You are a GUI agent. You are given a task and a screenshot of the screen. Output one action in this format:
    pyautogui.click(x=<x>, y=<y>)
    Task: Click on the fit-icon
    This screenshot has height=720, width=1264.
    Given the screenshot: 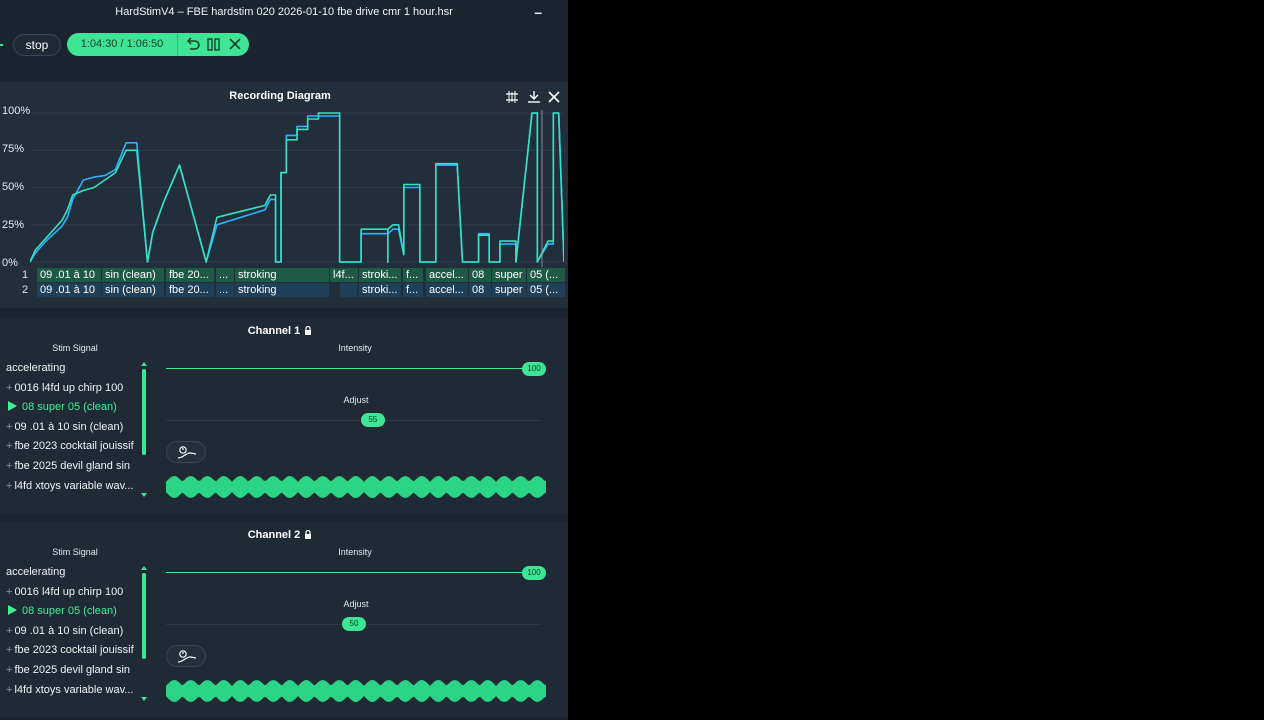 What is the action you would take?
    pyautogui.click(x=512, y=97)
    